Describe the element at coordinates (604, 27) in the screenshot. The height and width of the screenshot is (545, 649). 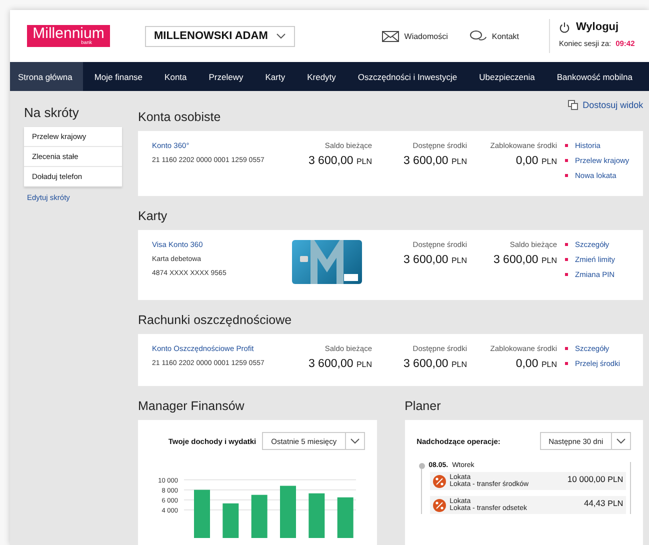
I see `logout-button: Wyloguj` at that location.